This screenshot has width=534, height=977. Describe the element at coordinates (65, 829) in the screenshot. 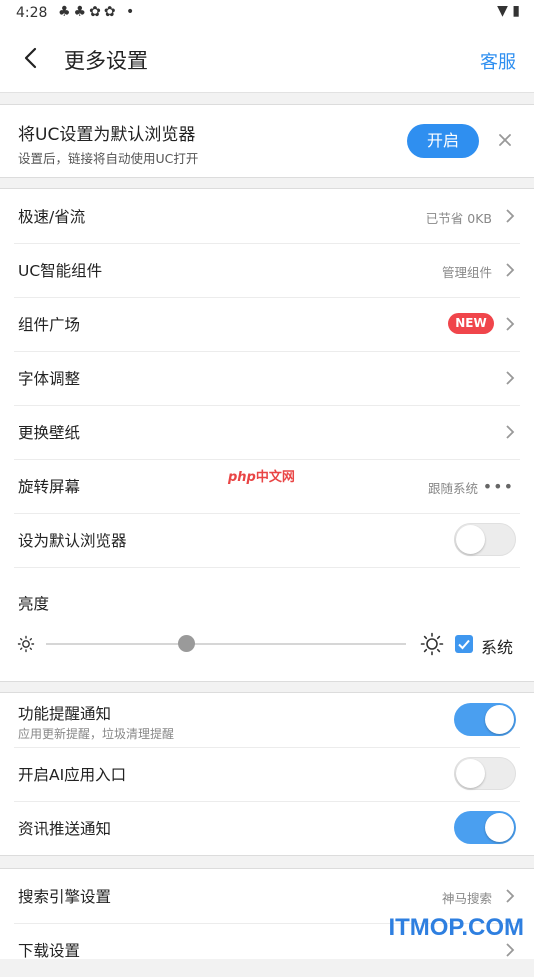

I see `row-label: 资讯推送通知` at that location.